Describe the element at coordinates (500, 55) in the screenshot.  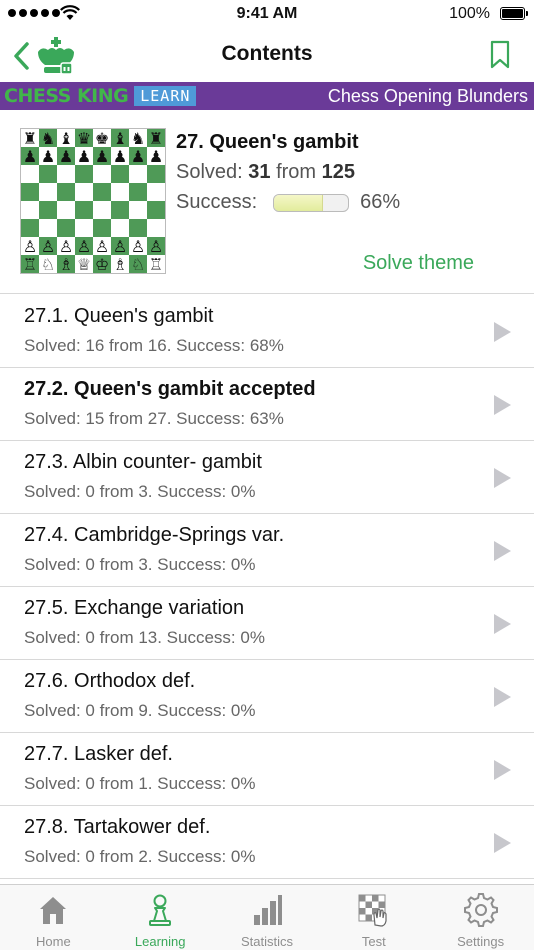
I see `bookmark-icon` at that location.